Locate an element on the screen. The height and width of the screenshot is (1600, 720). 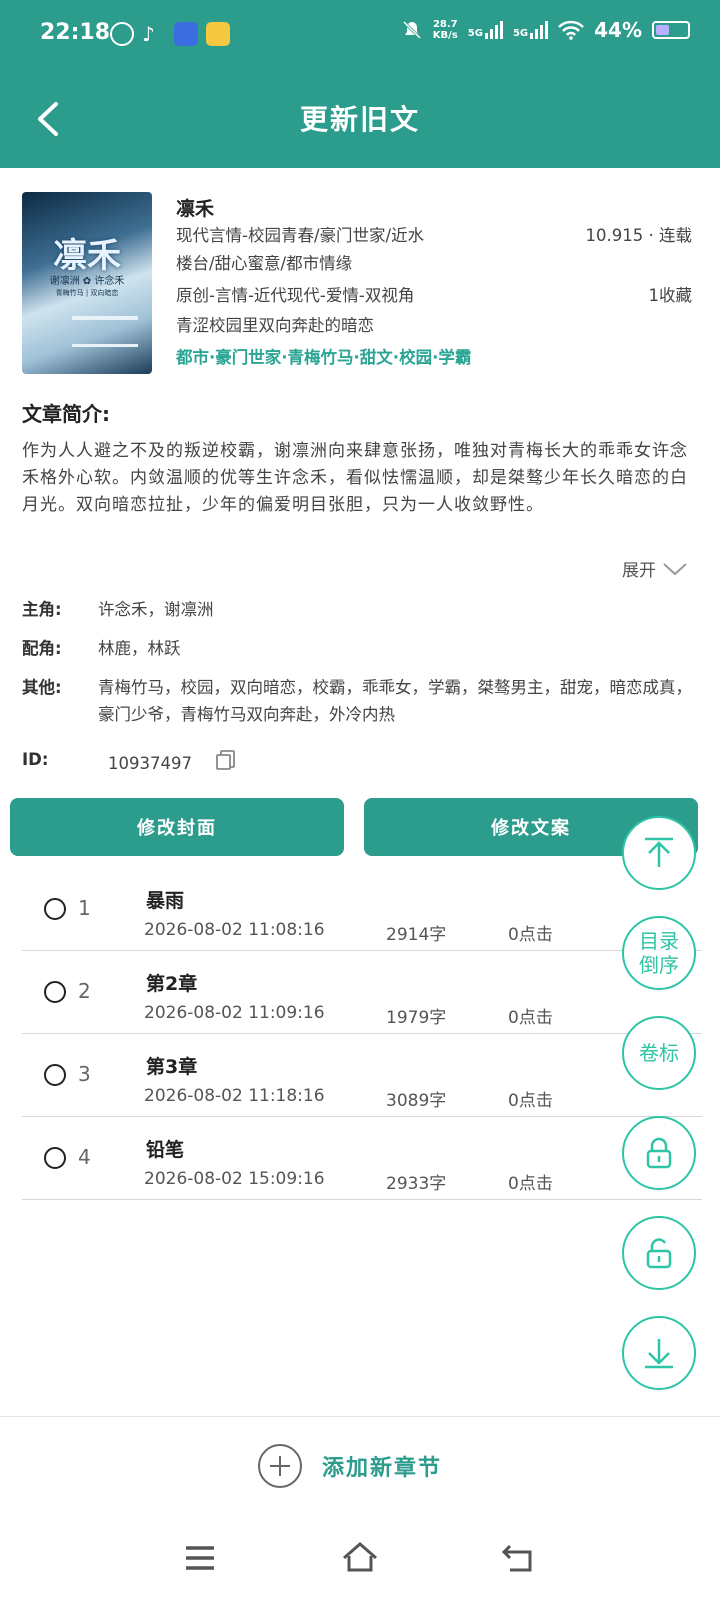
cover-subtitle: 谢凛洲 ✿ 许念禾 is located at coordinates (87, 281).